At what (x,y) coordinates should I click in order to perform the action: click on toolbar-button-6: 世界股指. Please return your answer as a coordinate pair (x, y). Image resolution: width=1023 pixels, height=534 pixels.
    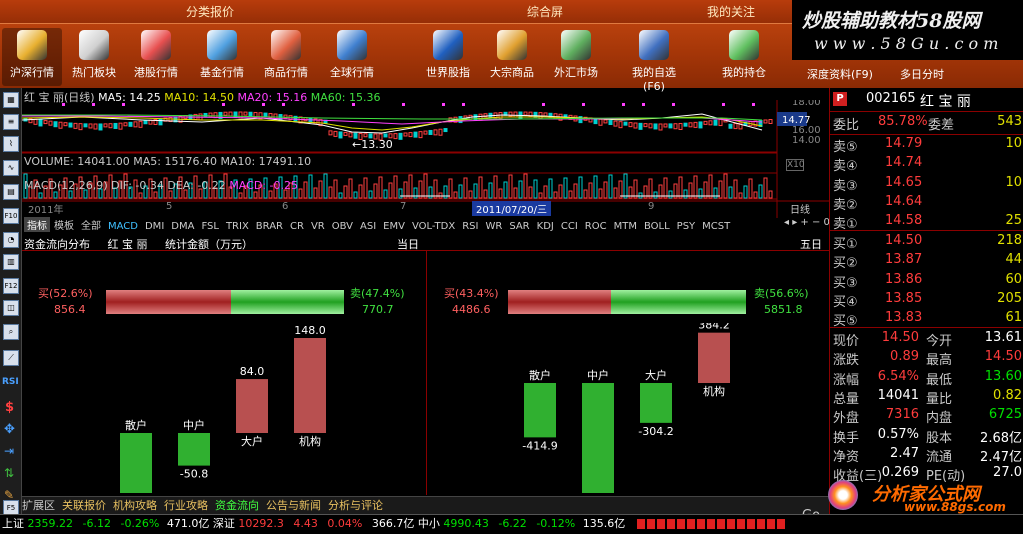
    Looking at the image, I should click on (448, 57).